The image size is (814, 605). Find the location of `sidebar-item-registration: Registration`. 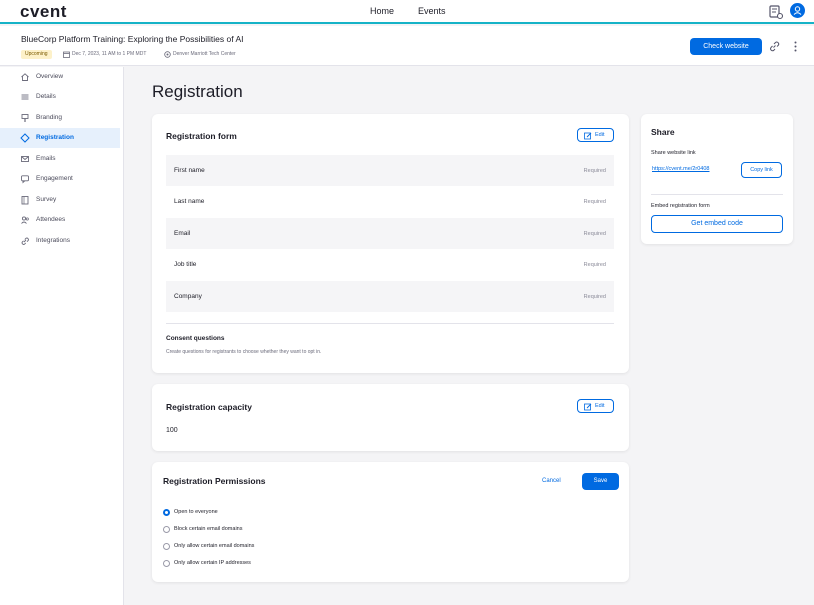

sidebar-item-registration: Registration is located at coordinates (60, 138).